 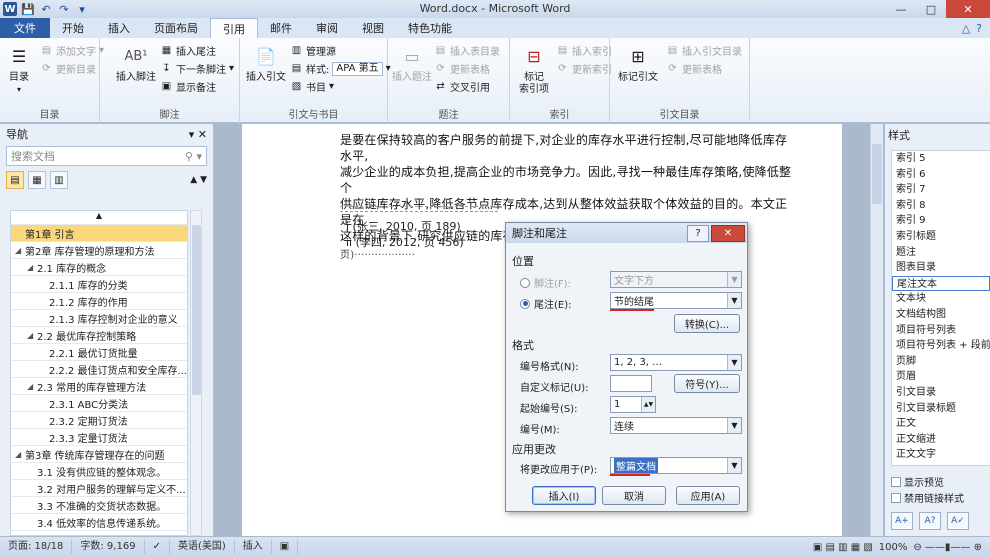 What do you see at coordinates (176, 28) in the screenshot?
I see `tab-page-layout: 页面布局` at bounding box center [176, 28].